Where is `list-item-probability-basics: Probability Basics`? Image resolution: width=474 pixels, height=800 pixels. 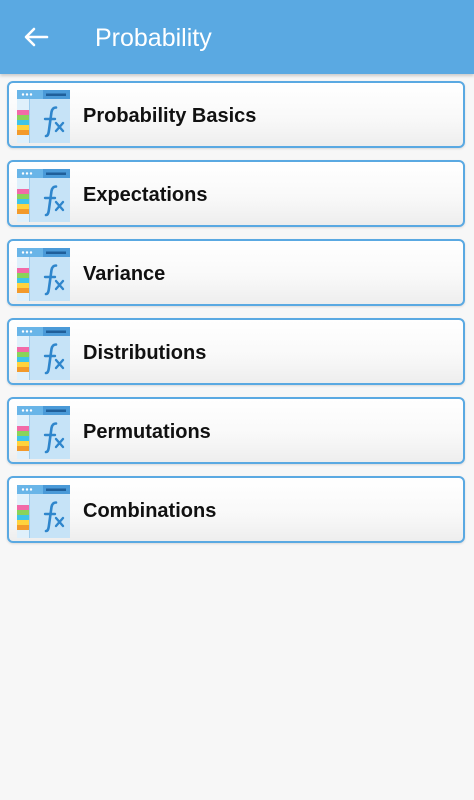 list-item-probability-basics: Probability Basics is located at coordinates (236, 114).